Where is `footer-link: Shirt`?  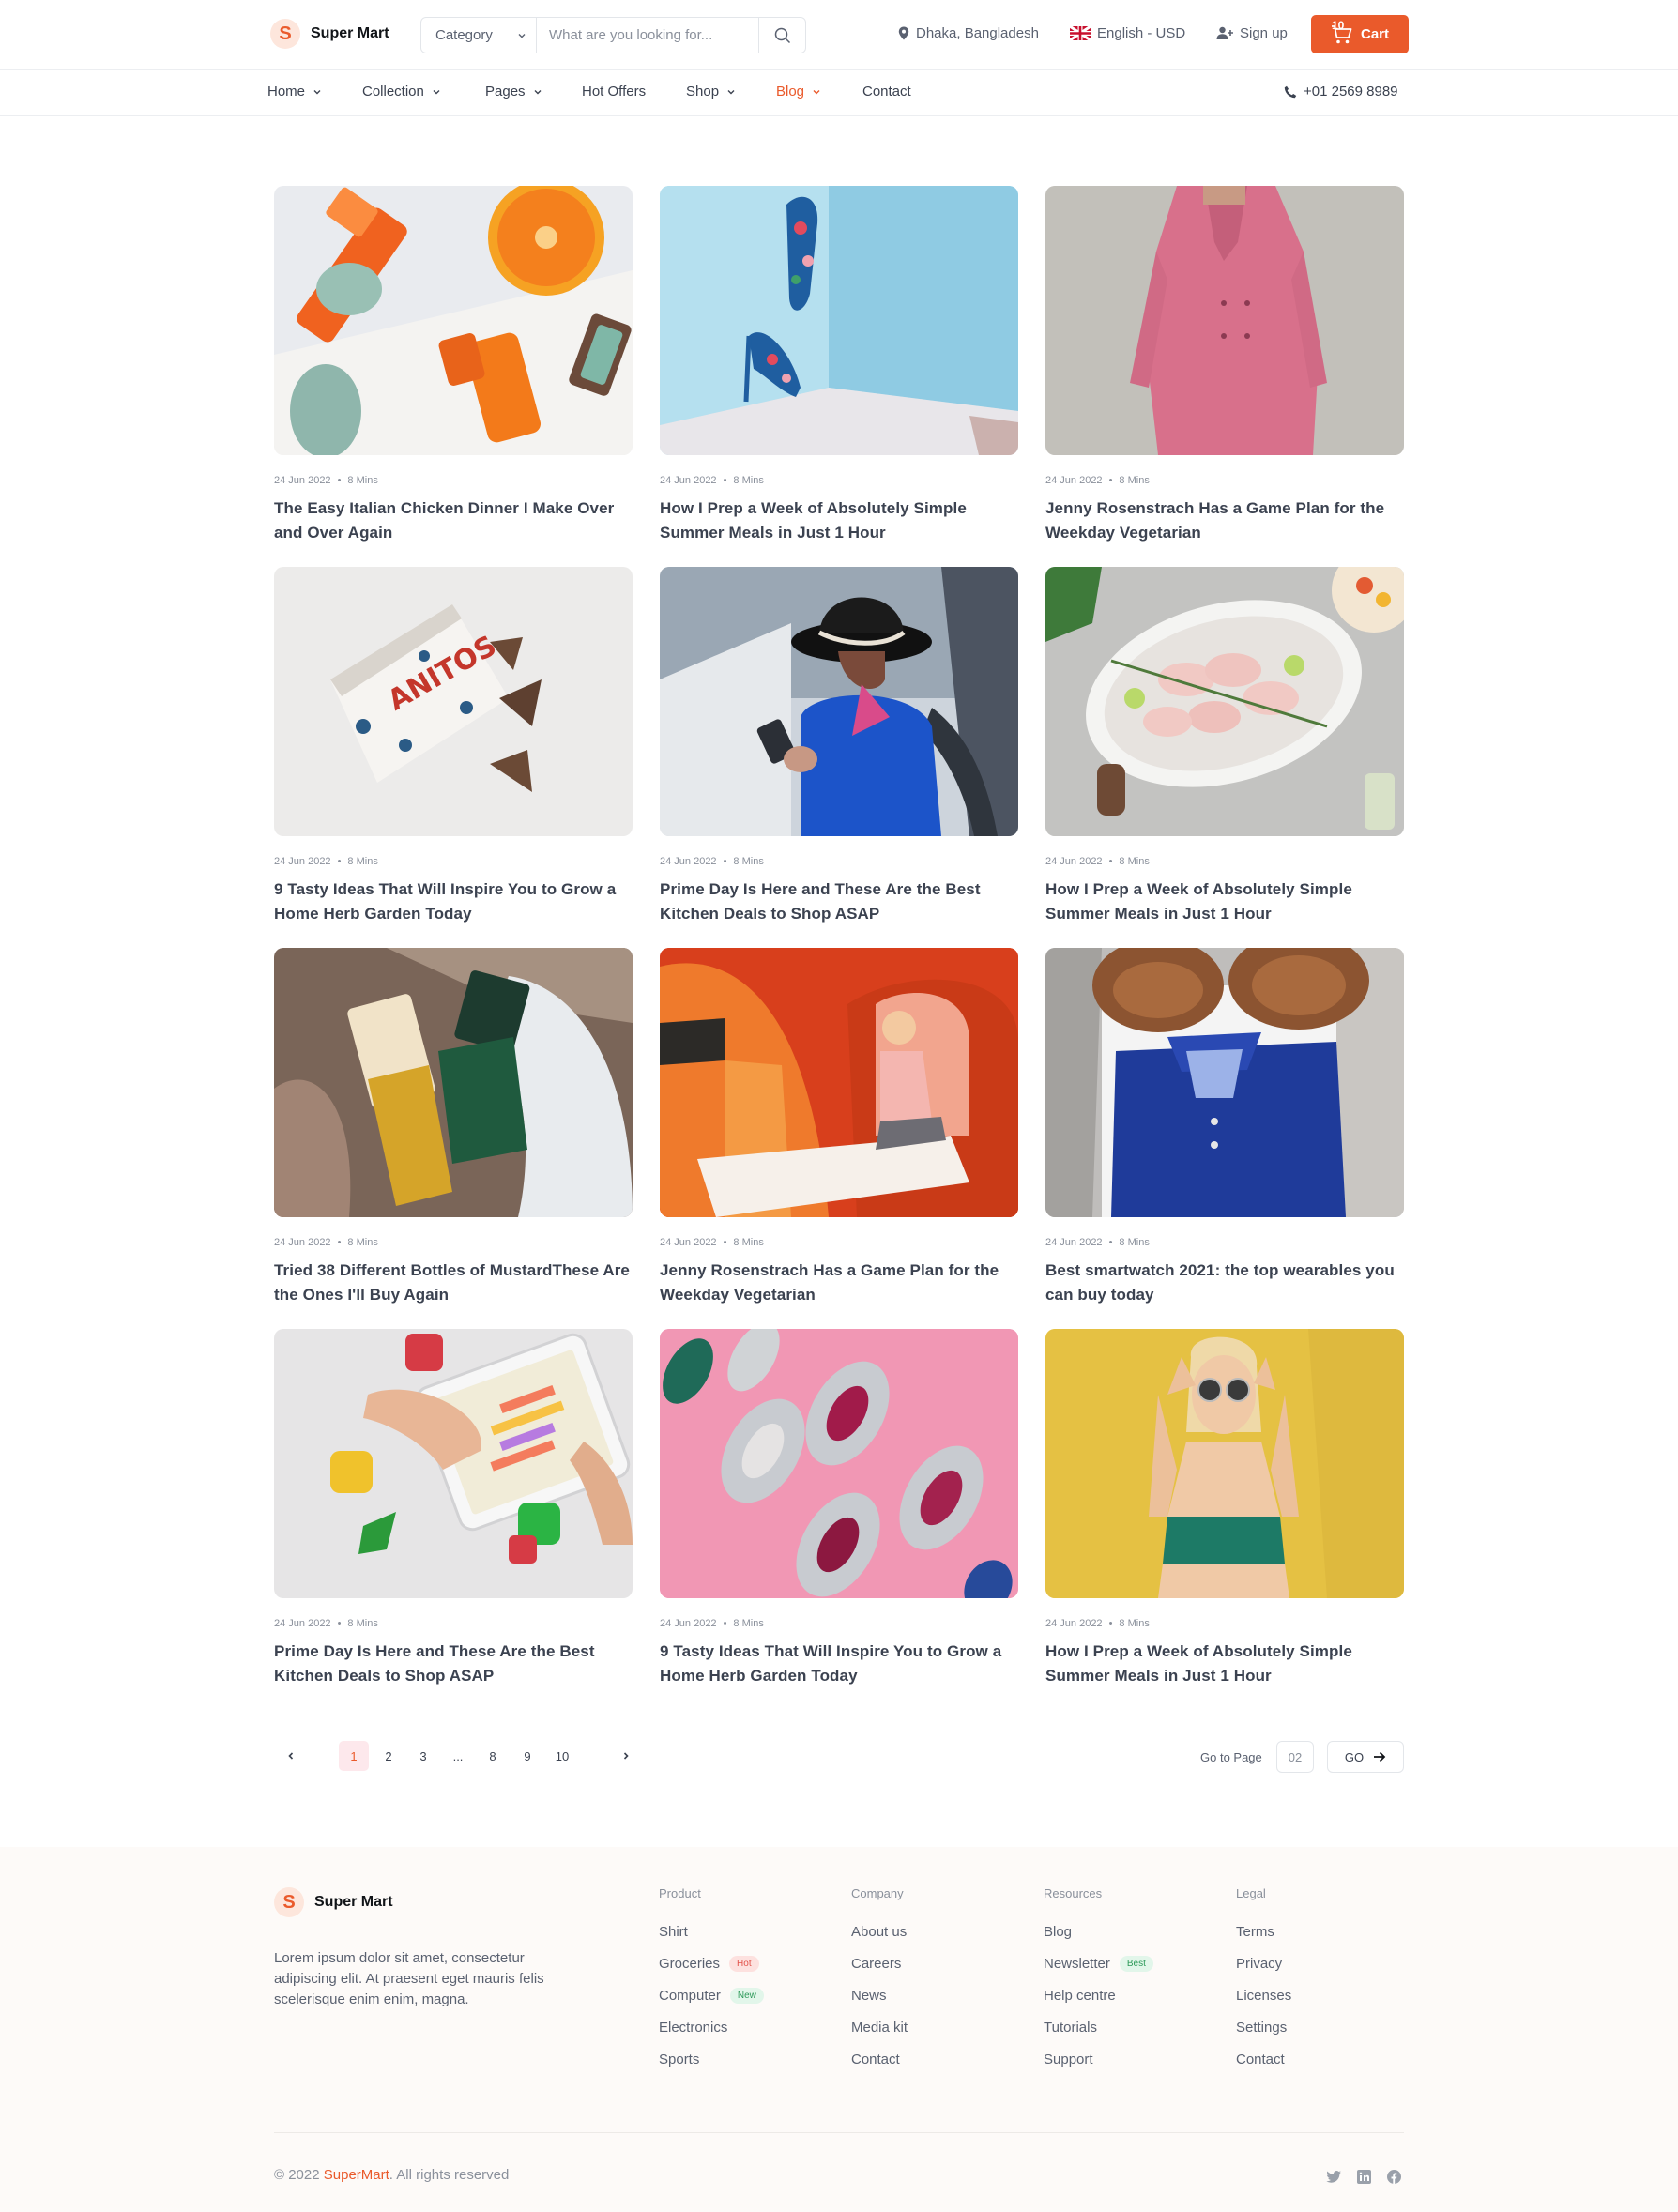 footer-link: Shirt is located at coordinates (711, 1931).